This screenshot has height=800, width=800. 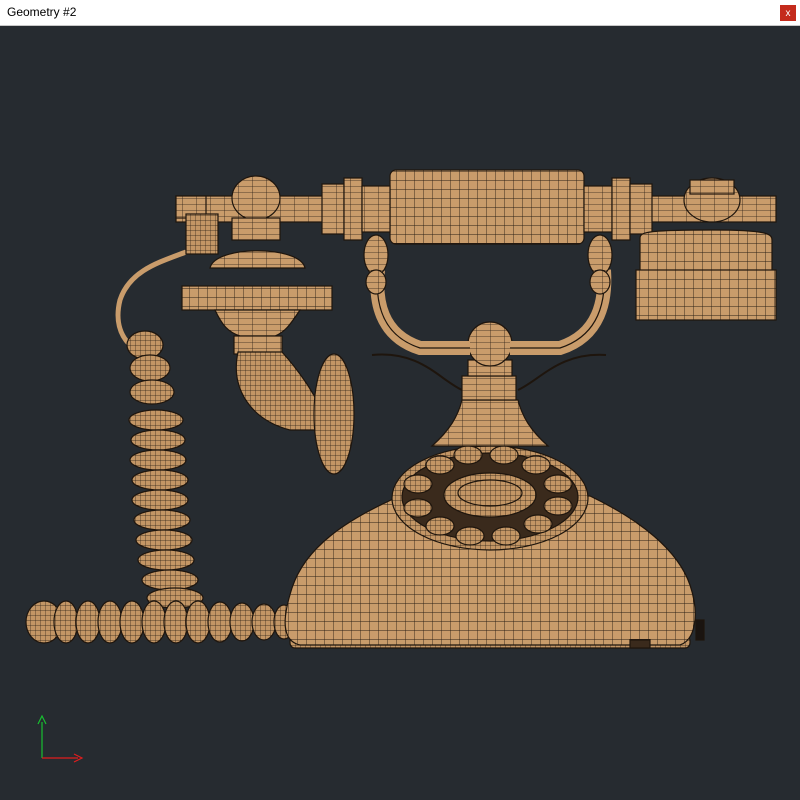 What do you see at coordinates (788, 13) in the screenshot?
I see `close-button: x` at bounding box center [788, 13].